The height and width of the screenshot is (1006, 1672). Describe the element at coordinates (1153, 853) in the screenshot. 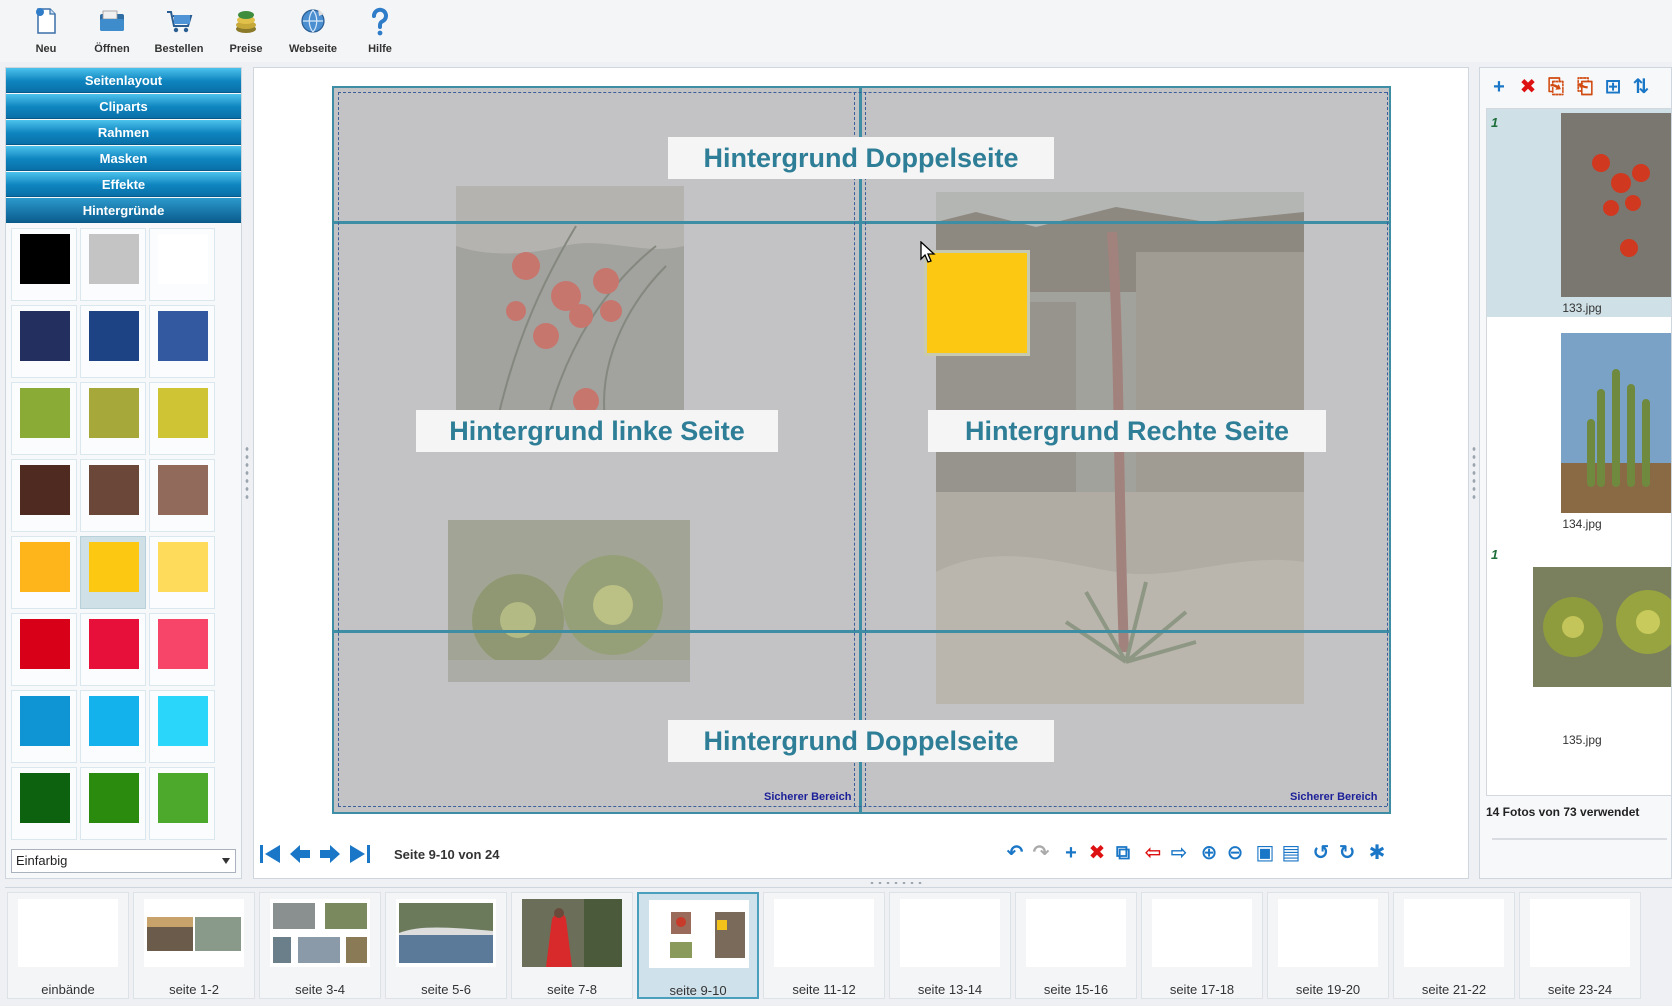

I see `move-left-icon: ⇦` at that location.